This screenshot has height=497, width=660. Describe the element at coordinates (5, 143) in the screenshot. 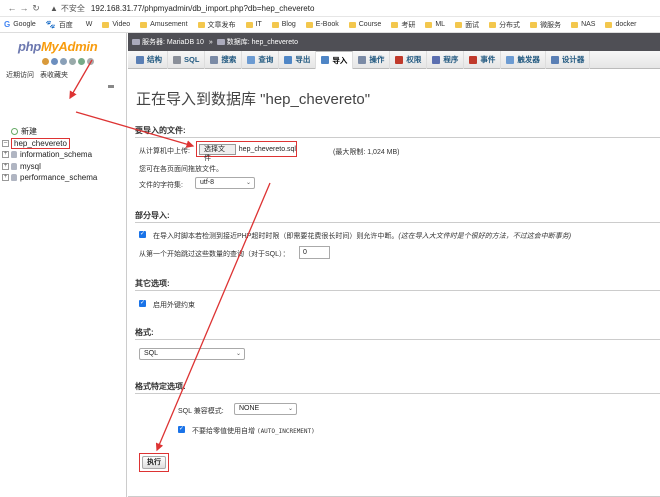

I see `expand-icon: –` at that location.